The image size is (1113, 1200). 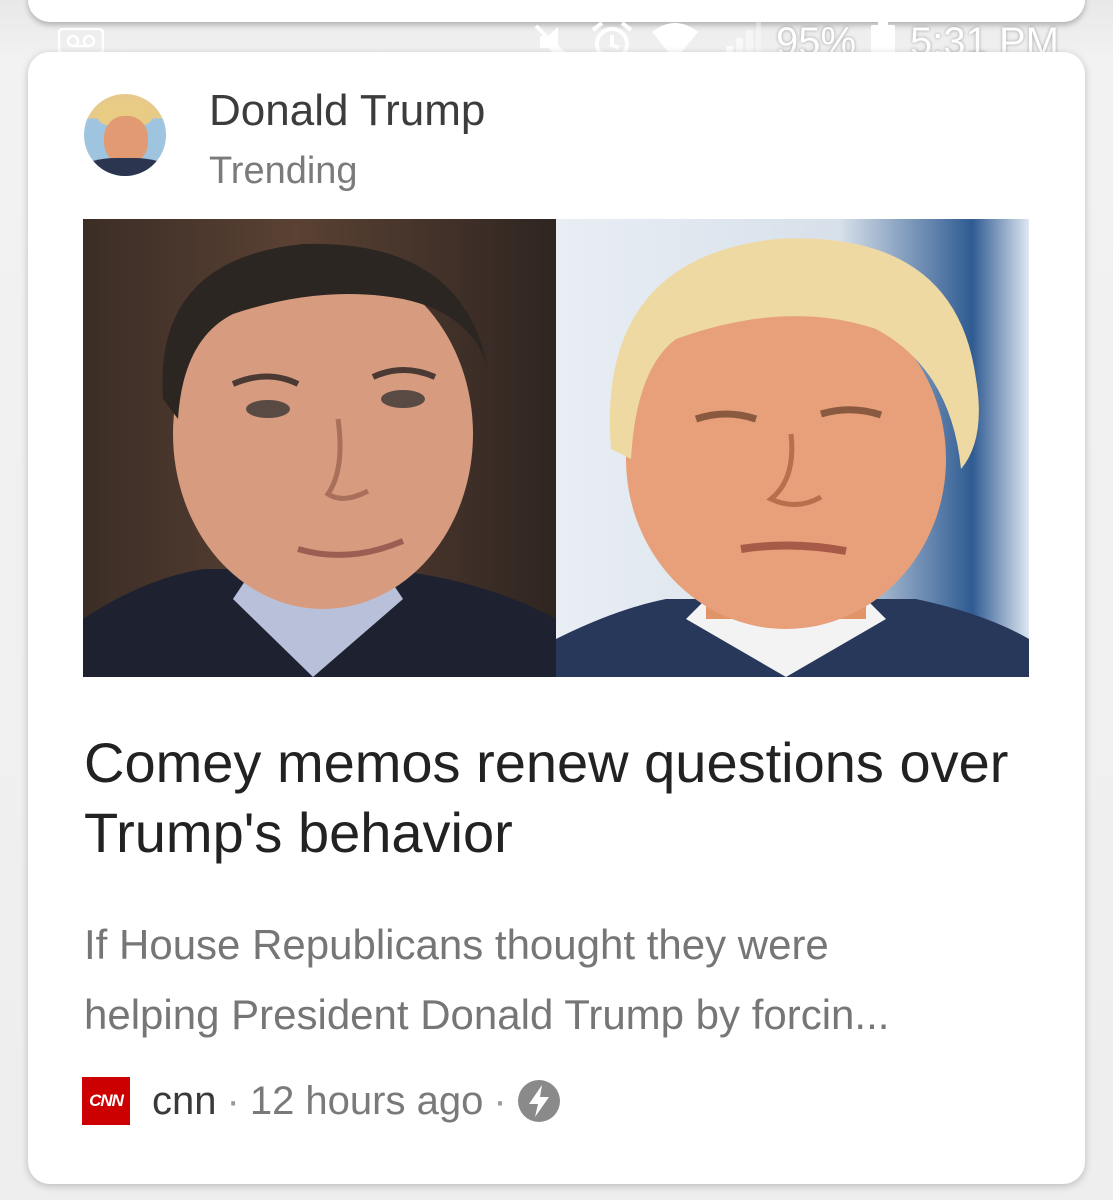 What do you see at coordinates (366, 1100) in the screenshot?
I see `time-ago: 12 hours ago` at bounding box center [366, 1100].